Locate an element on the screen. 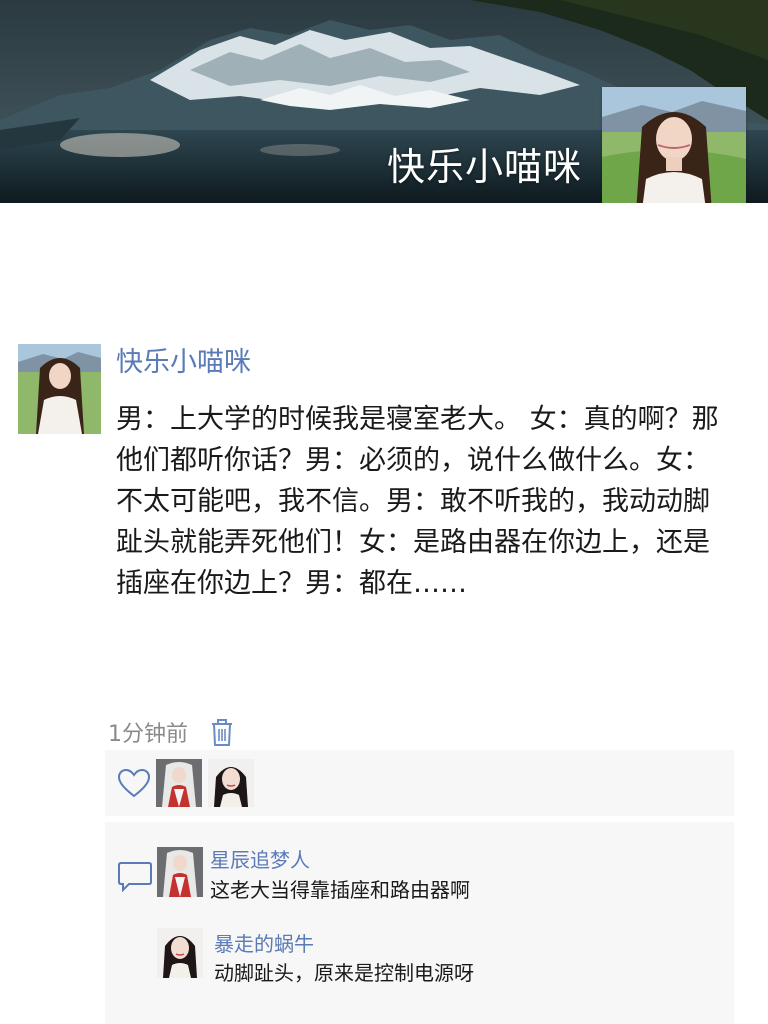 This screenshot has height=1024, width=768. post-meta-row: 1分钟前 is located at coordinates (171, 732).